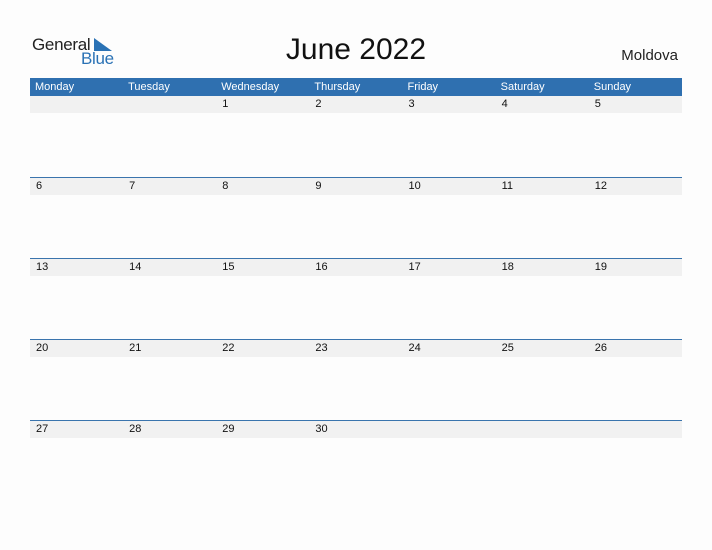 The height and width of the screenshot is (550, 712). Describe the element at coordinates (507, 186) in the screenshot. I see `day-cell: 11` at that location.